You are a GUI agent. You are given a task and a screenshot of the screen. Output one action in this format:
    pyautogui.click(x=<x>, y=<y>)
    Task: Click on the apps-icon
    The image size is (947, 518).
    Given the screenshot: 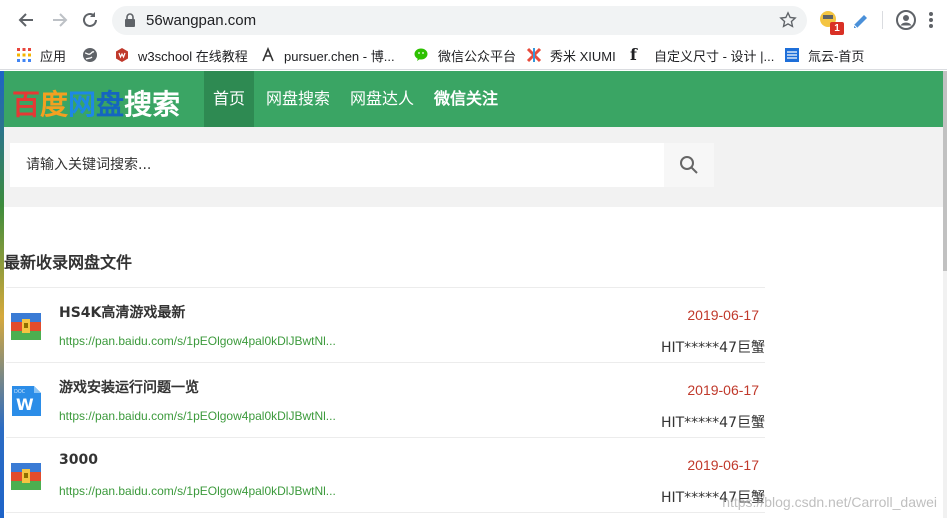 What is the action you would take?
    pyautogui.click(x=24, y=55)
    